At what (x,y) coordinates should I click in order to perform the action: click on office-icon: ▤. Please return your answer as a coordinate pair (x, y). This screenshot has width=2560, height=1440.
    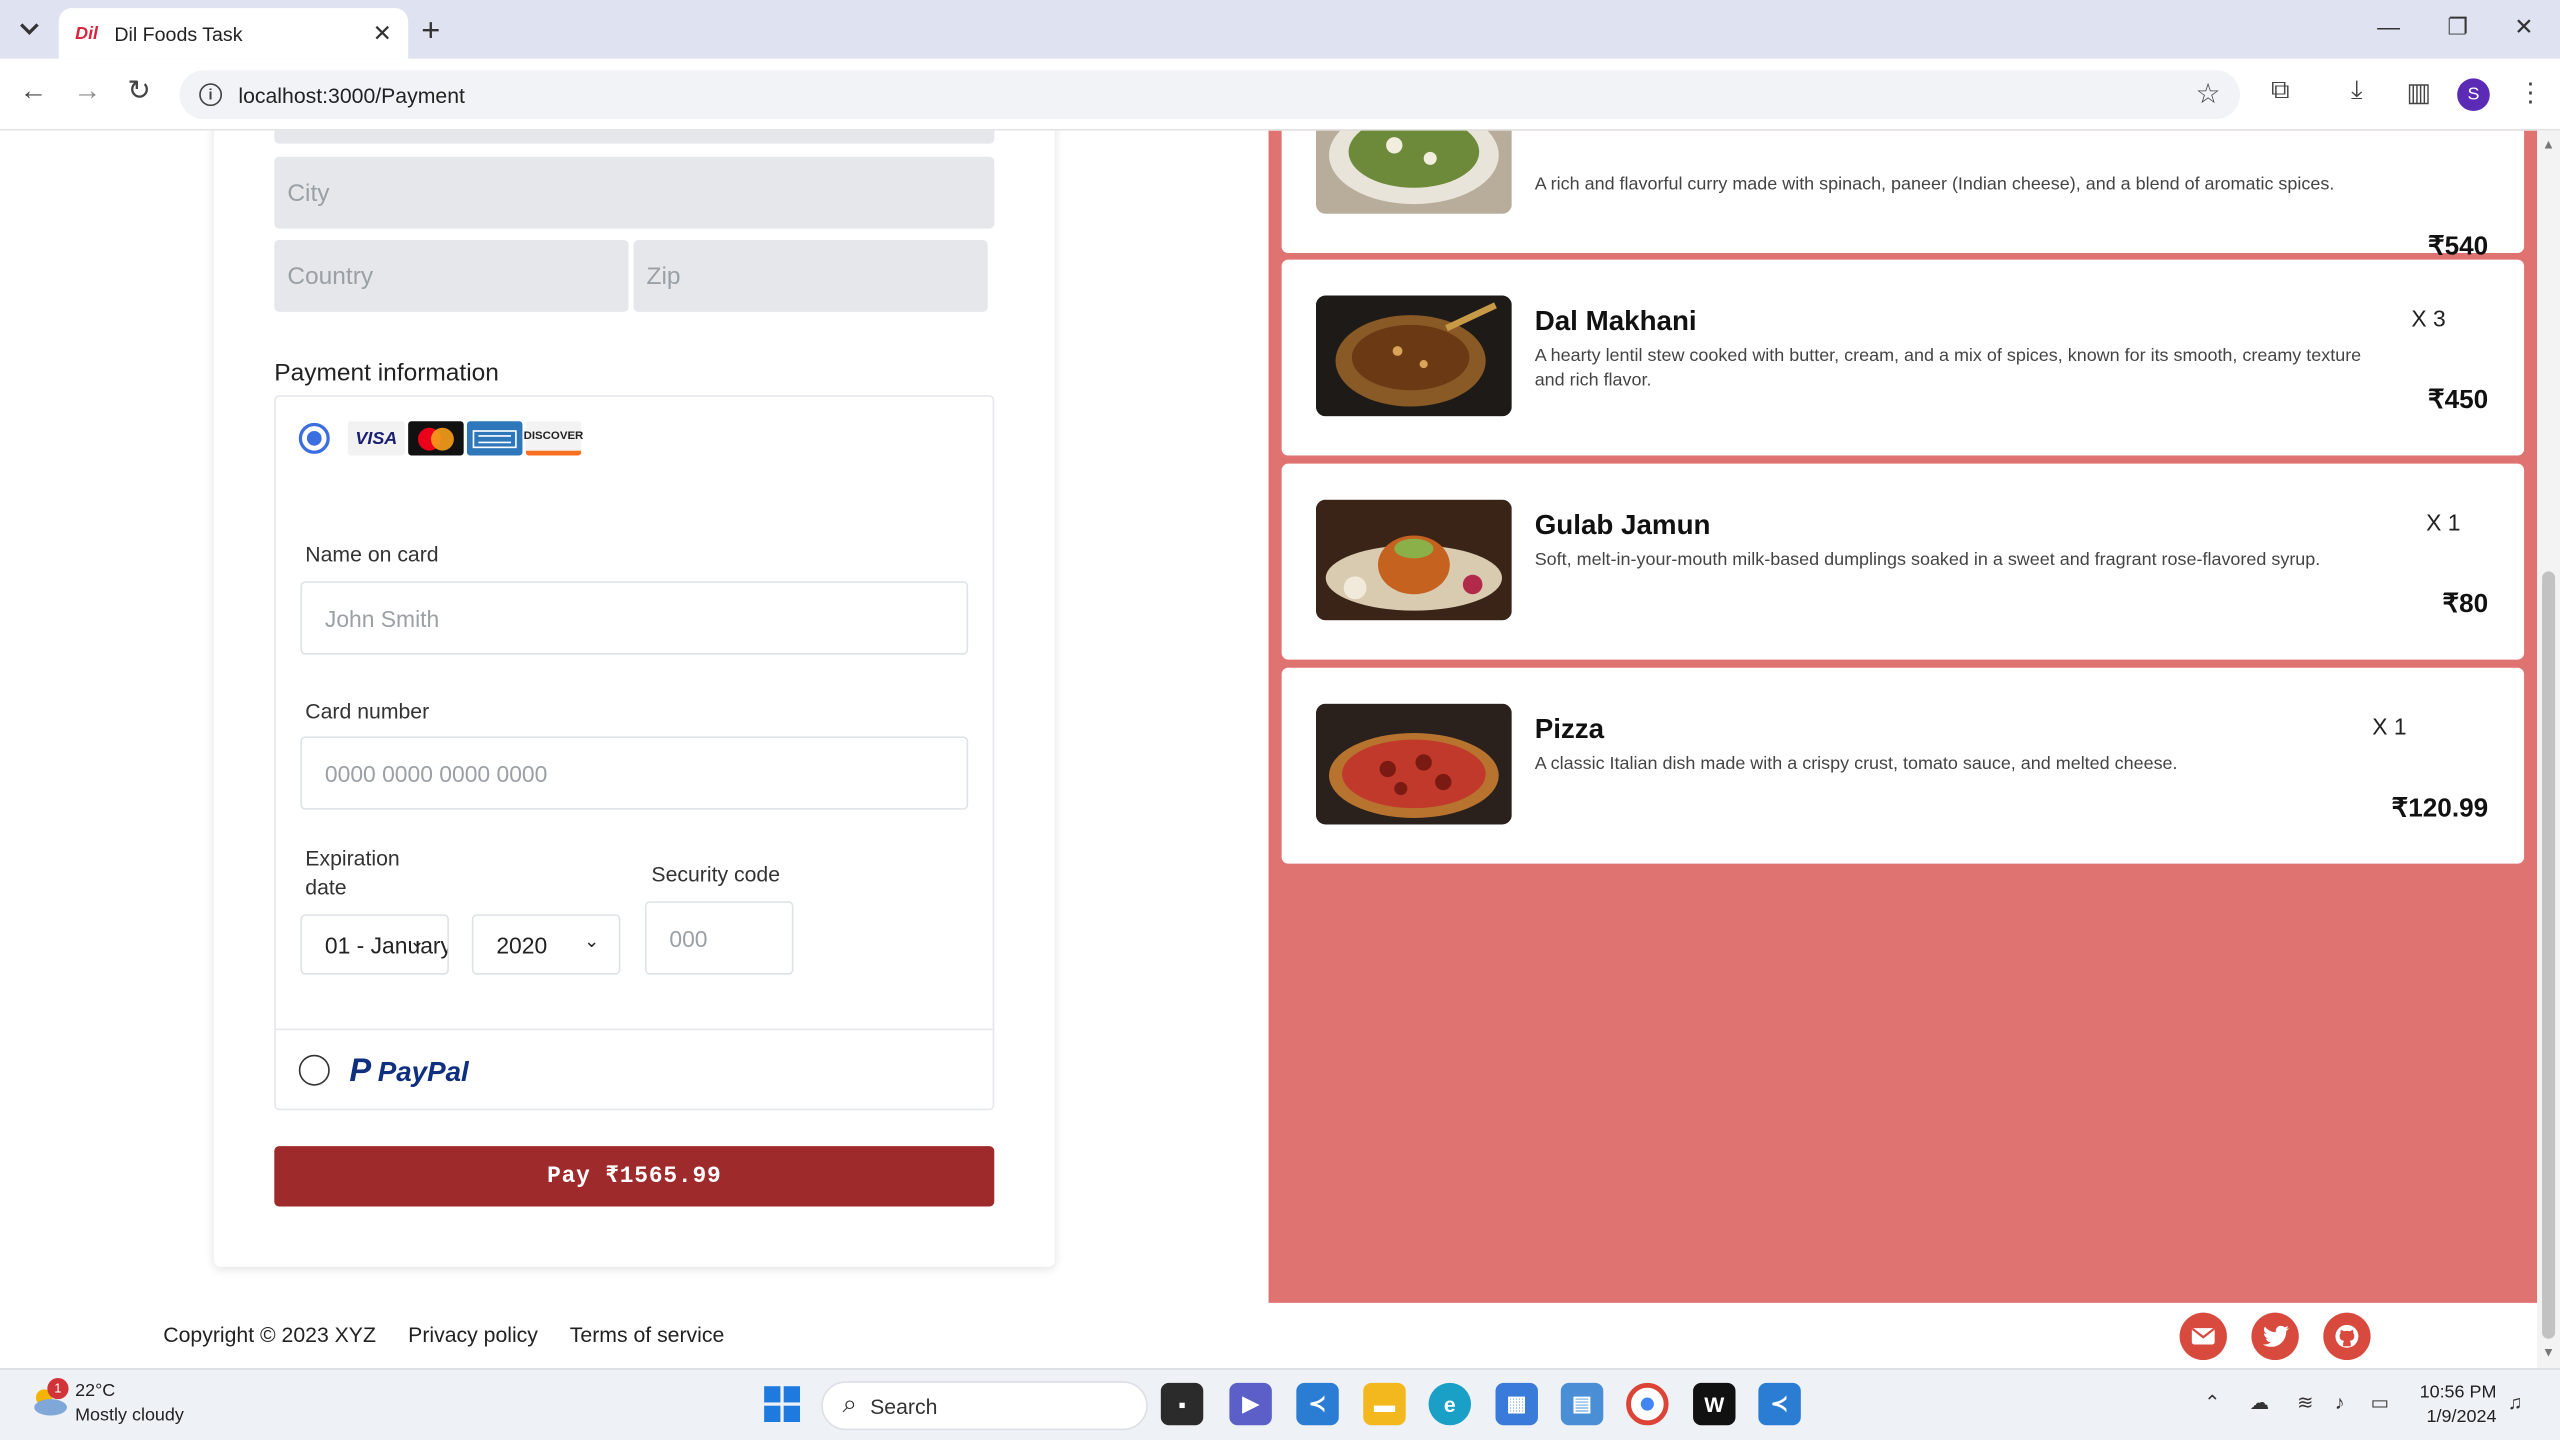
    Looking at the image, I should click on (1582, 1404).